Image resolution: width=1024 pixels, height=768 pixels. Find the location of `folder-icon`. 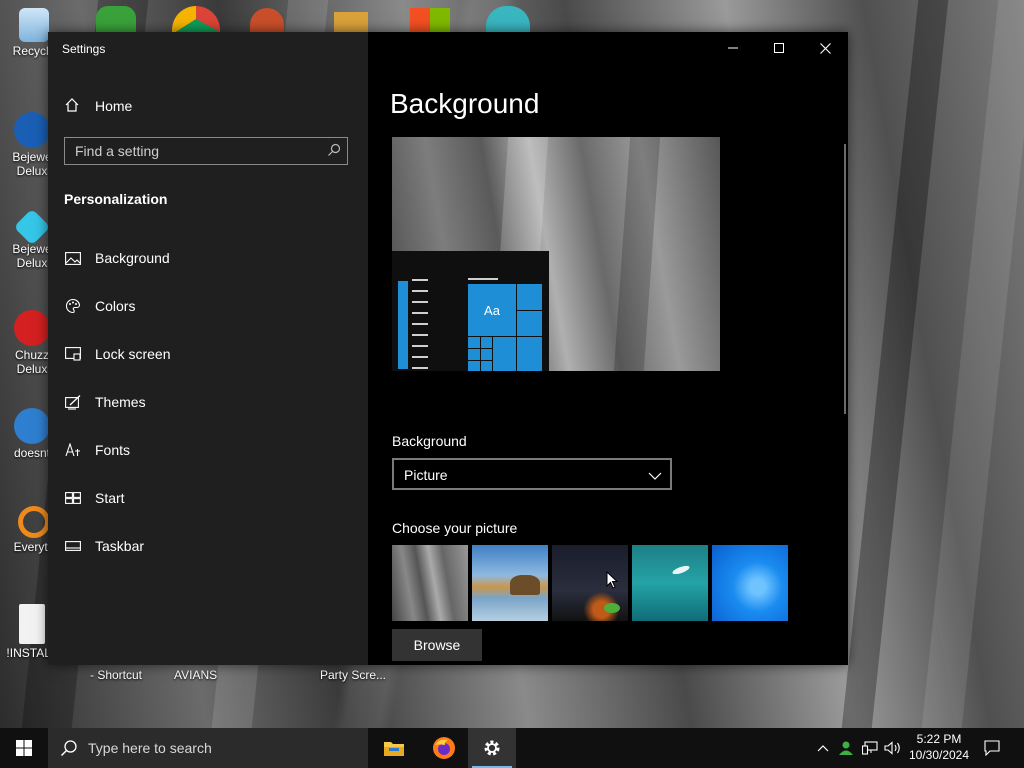

folder-icon is located at coordinates (394, 749).